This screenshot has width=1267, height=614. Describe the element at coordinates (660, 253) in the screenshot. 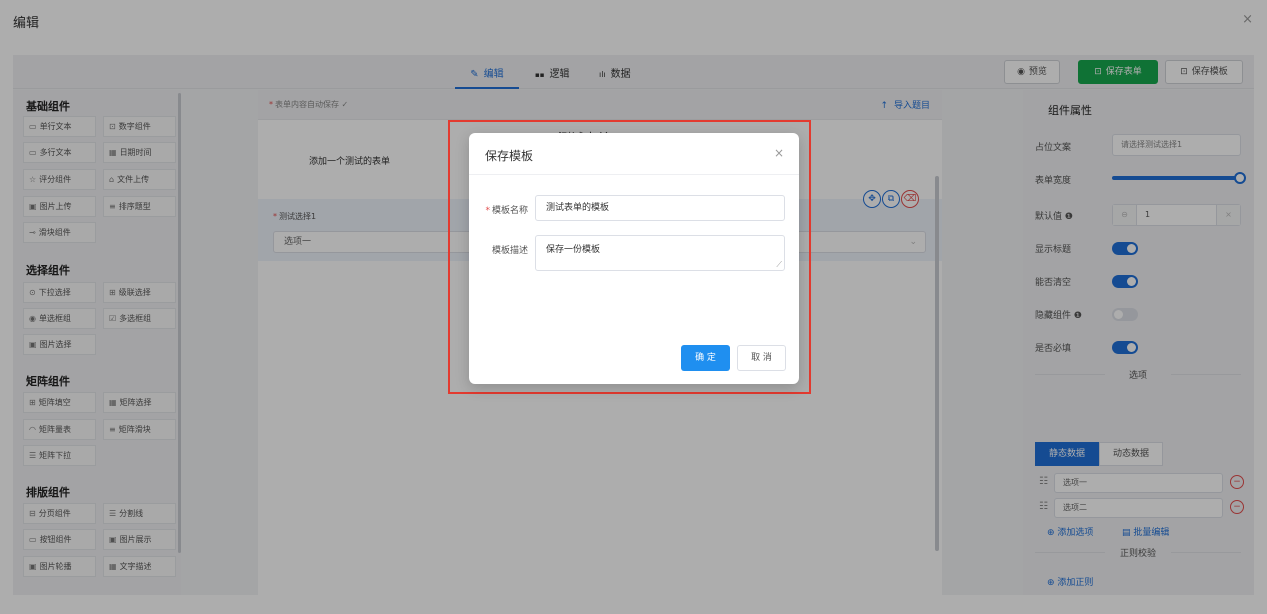

I see `template-desc-textarea: 保存一份模板 ⟋` at that location.